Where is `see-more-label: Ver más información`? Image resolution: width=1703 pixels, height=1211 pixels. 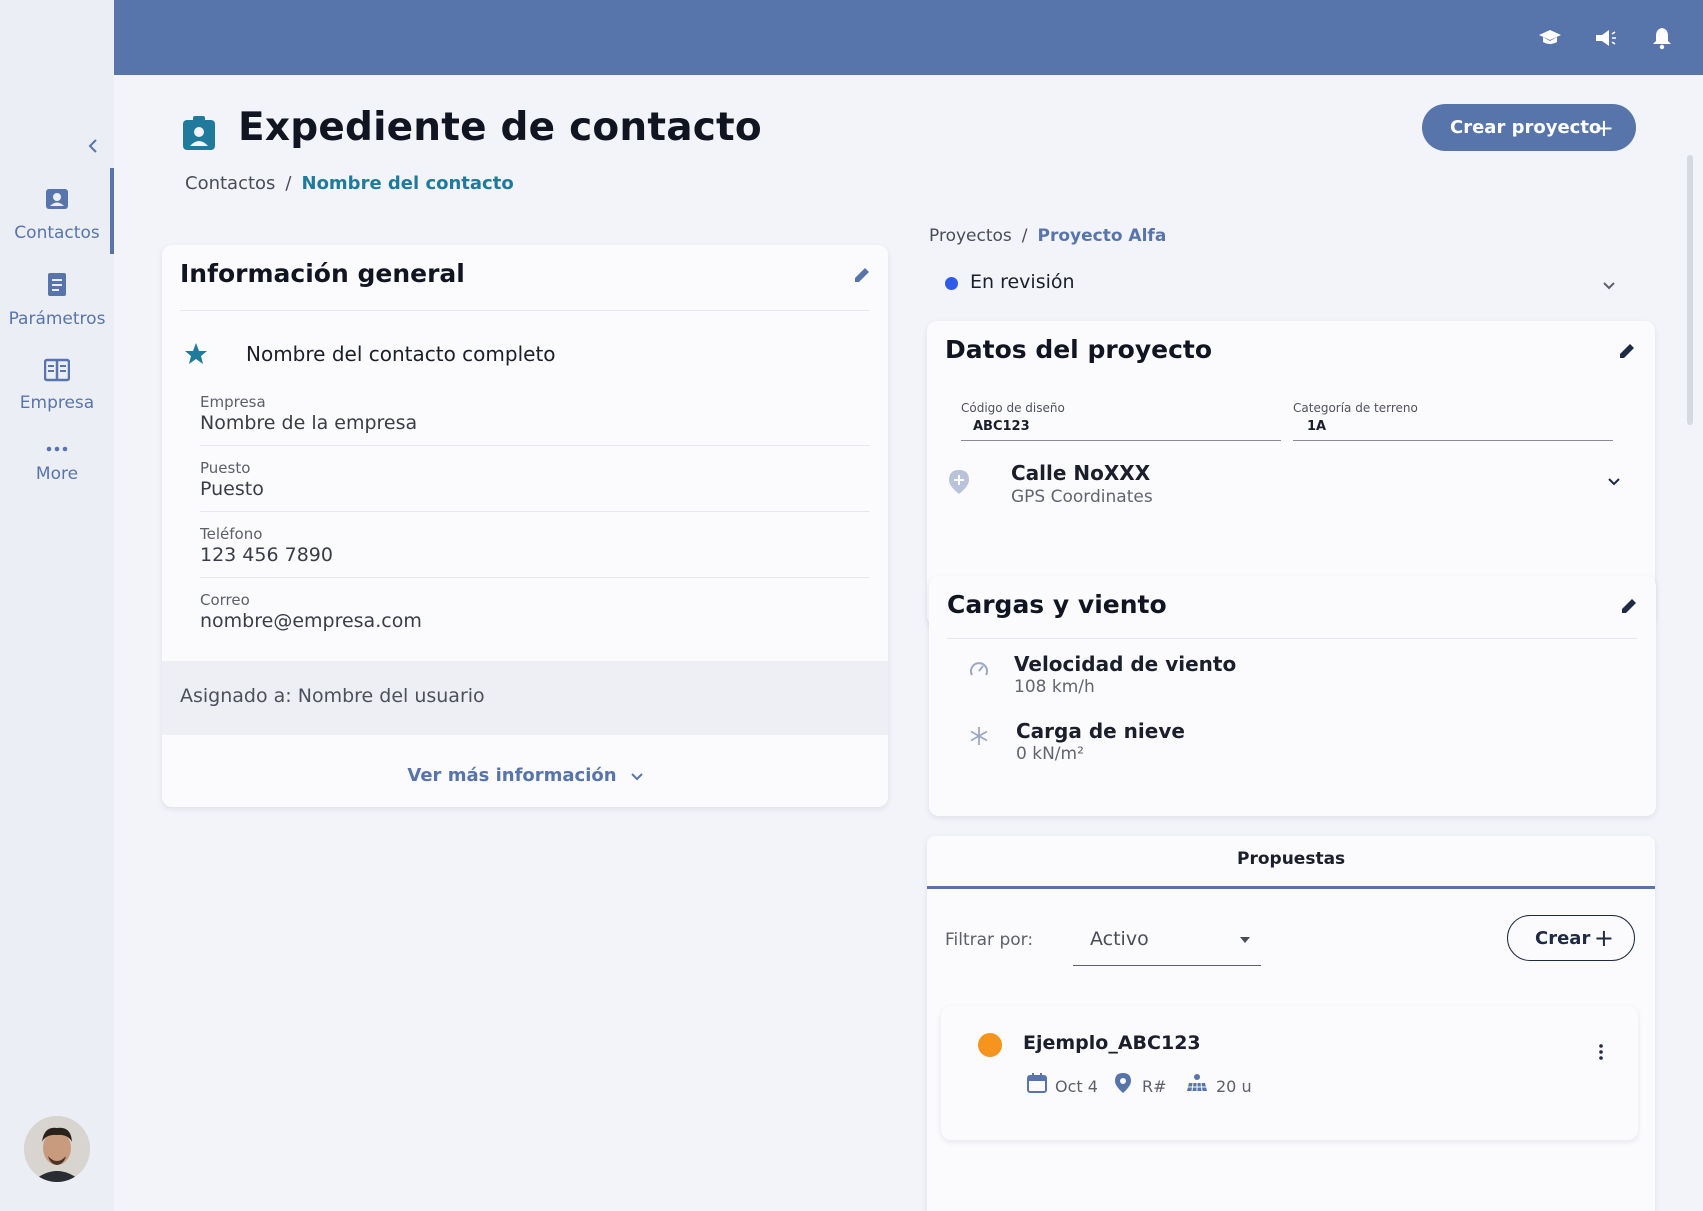 see-more-label: Ver más información is located at coordinates (512, 775).